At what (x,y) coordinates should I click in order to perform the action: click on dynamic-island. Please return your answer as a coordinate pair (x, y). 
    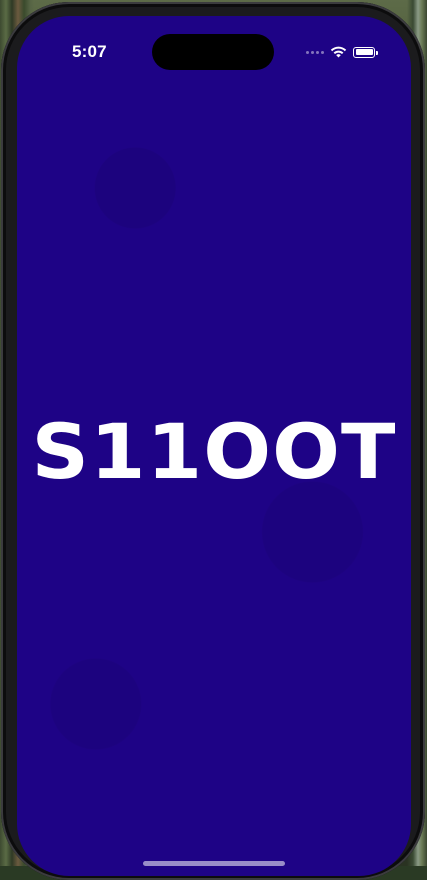
    Looking at the image, I should click on (213, 52).